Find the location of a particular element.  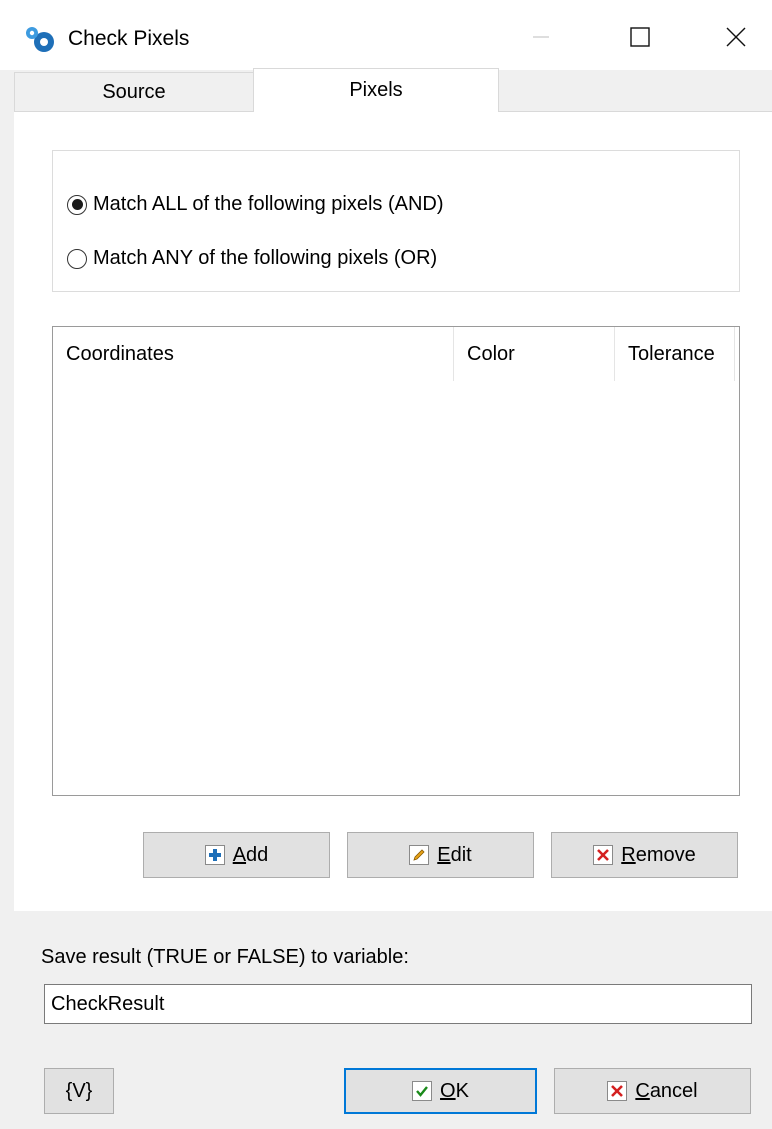

close-icon is located at coordinates (736, 37).